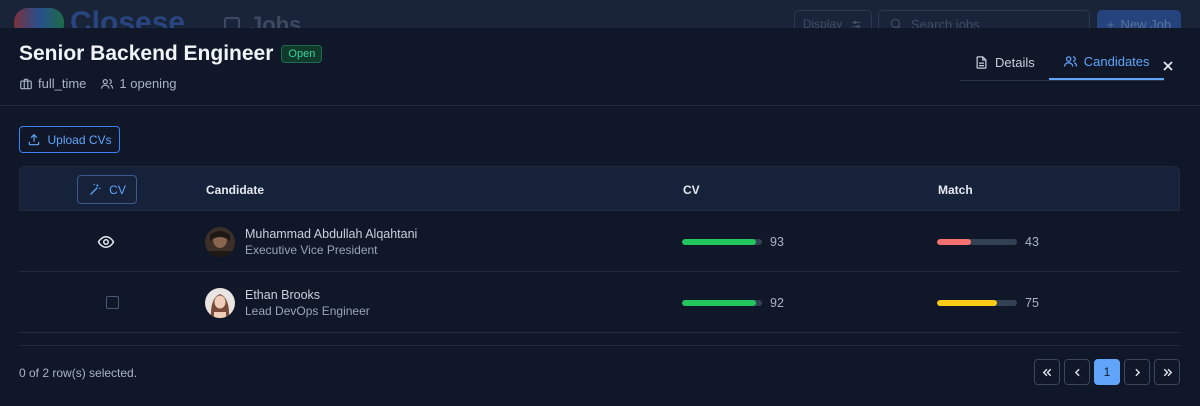 This screenshot has height=406, width=1200. I want to click on match-score-value: 43, so click(1032, 241).